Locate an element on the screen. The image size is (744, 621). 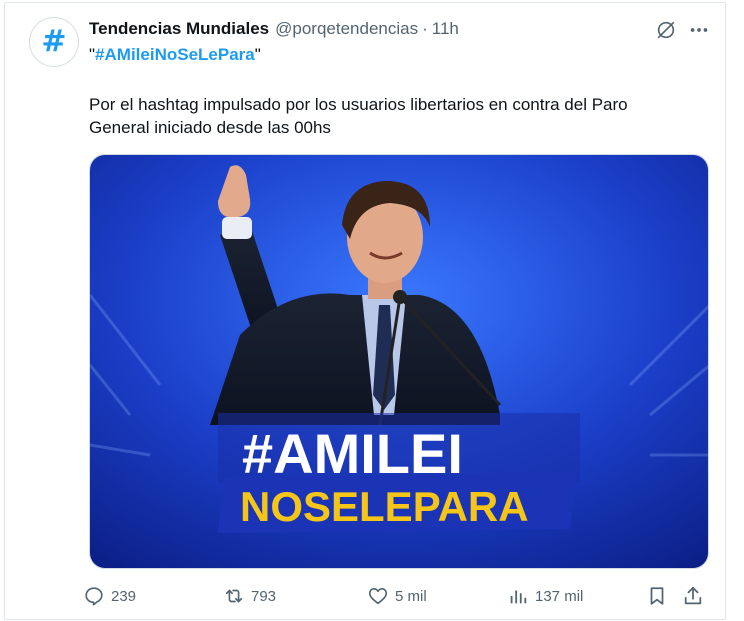
heart-icon is located at coordinates (378, 596).